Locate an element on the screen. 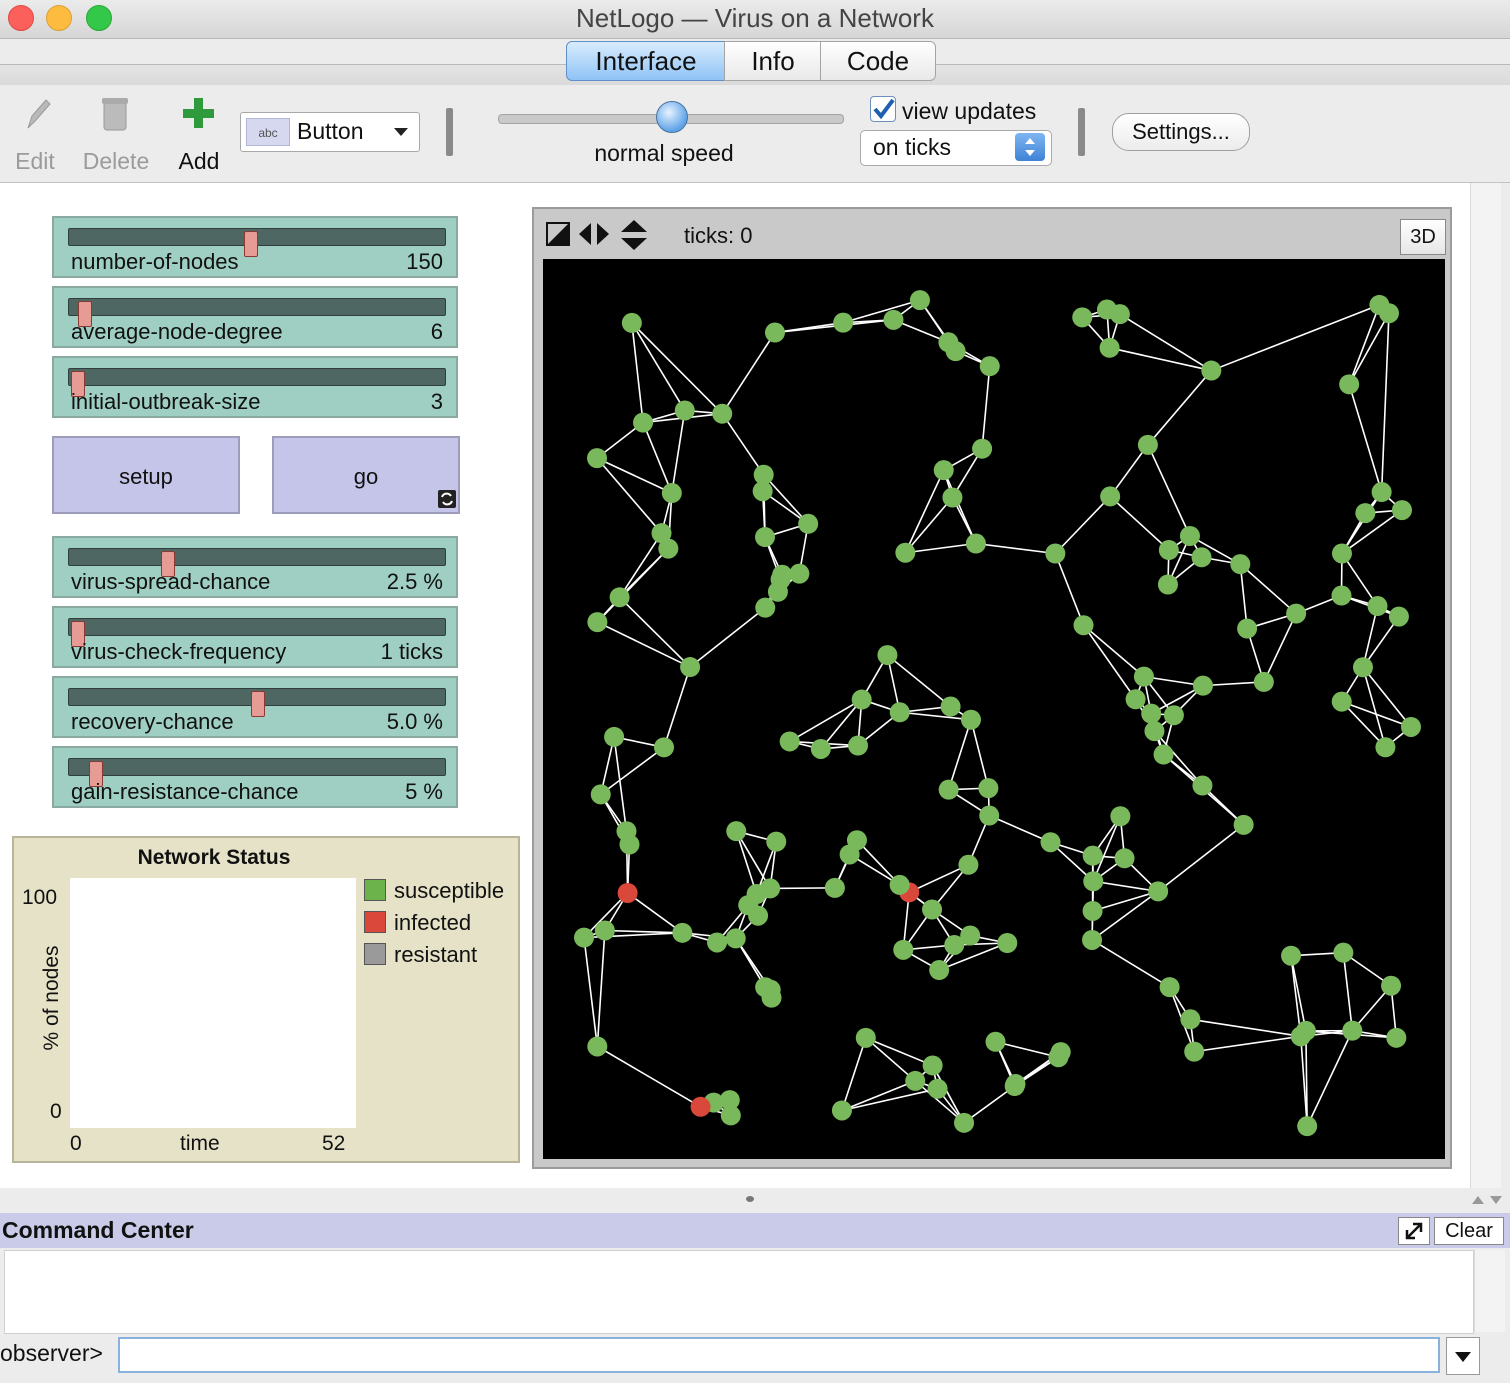 The width and height of the screenshot is (1510, 1383). command-input is located at coordinates (779, 1355).